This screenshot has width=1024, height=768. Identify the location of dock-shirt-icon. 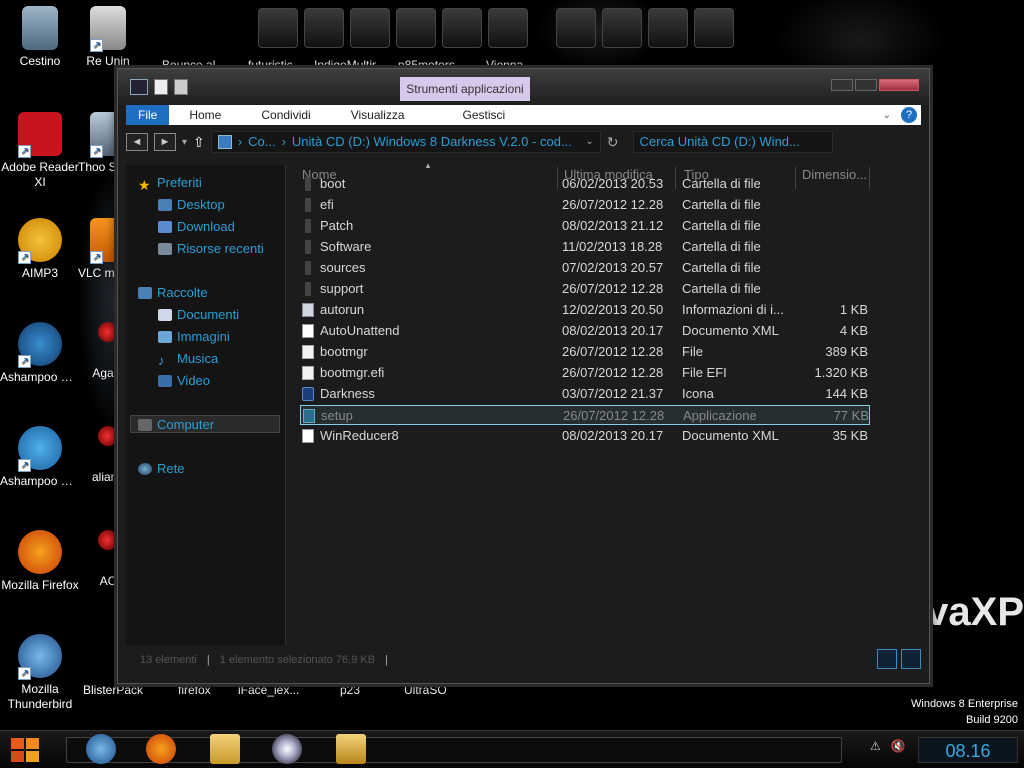
(622, 28).